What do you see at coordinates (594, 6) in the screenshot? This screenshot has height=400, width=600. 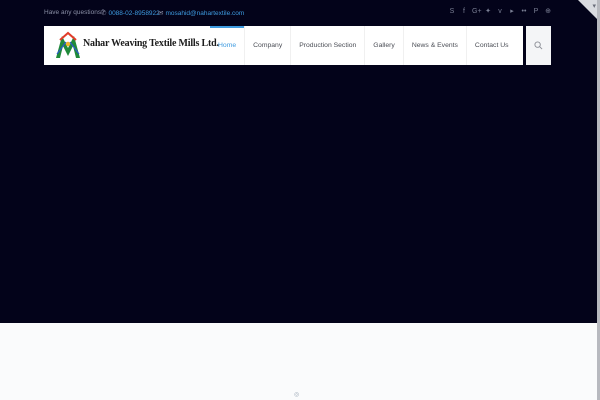 I see `corner-arrow-icon: ▾` at bounding box center [594, 6].